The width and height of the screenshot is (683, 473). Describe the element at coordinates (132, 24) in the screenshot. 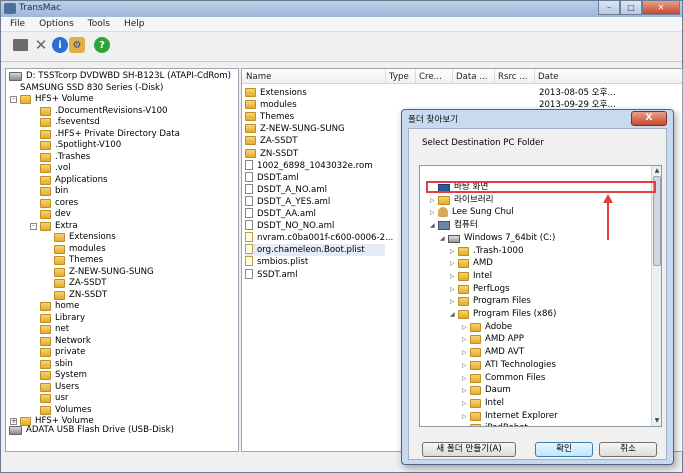

I see `menu-help: Help` at that location.